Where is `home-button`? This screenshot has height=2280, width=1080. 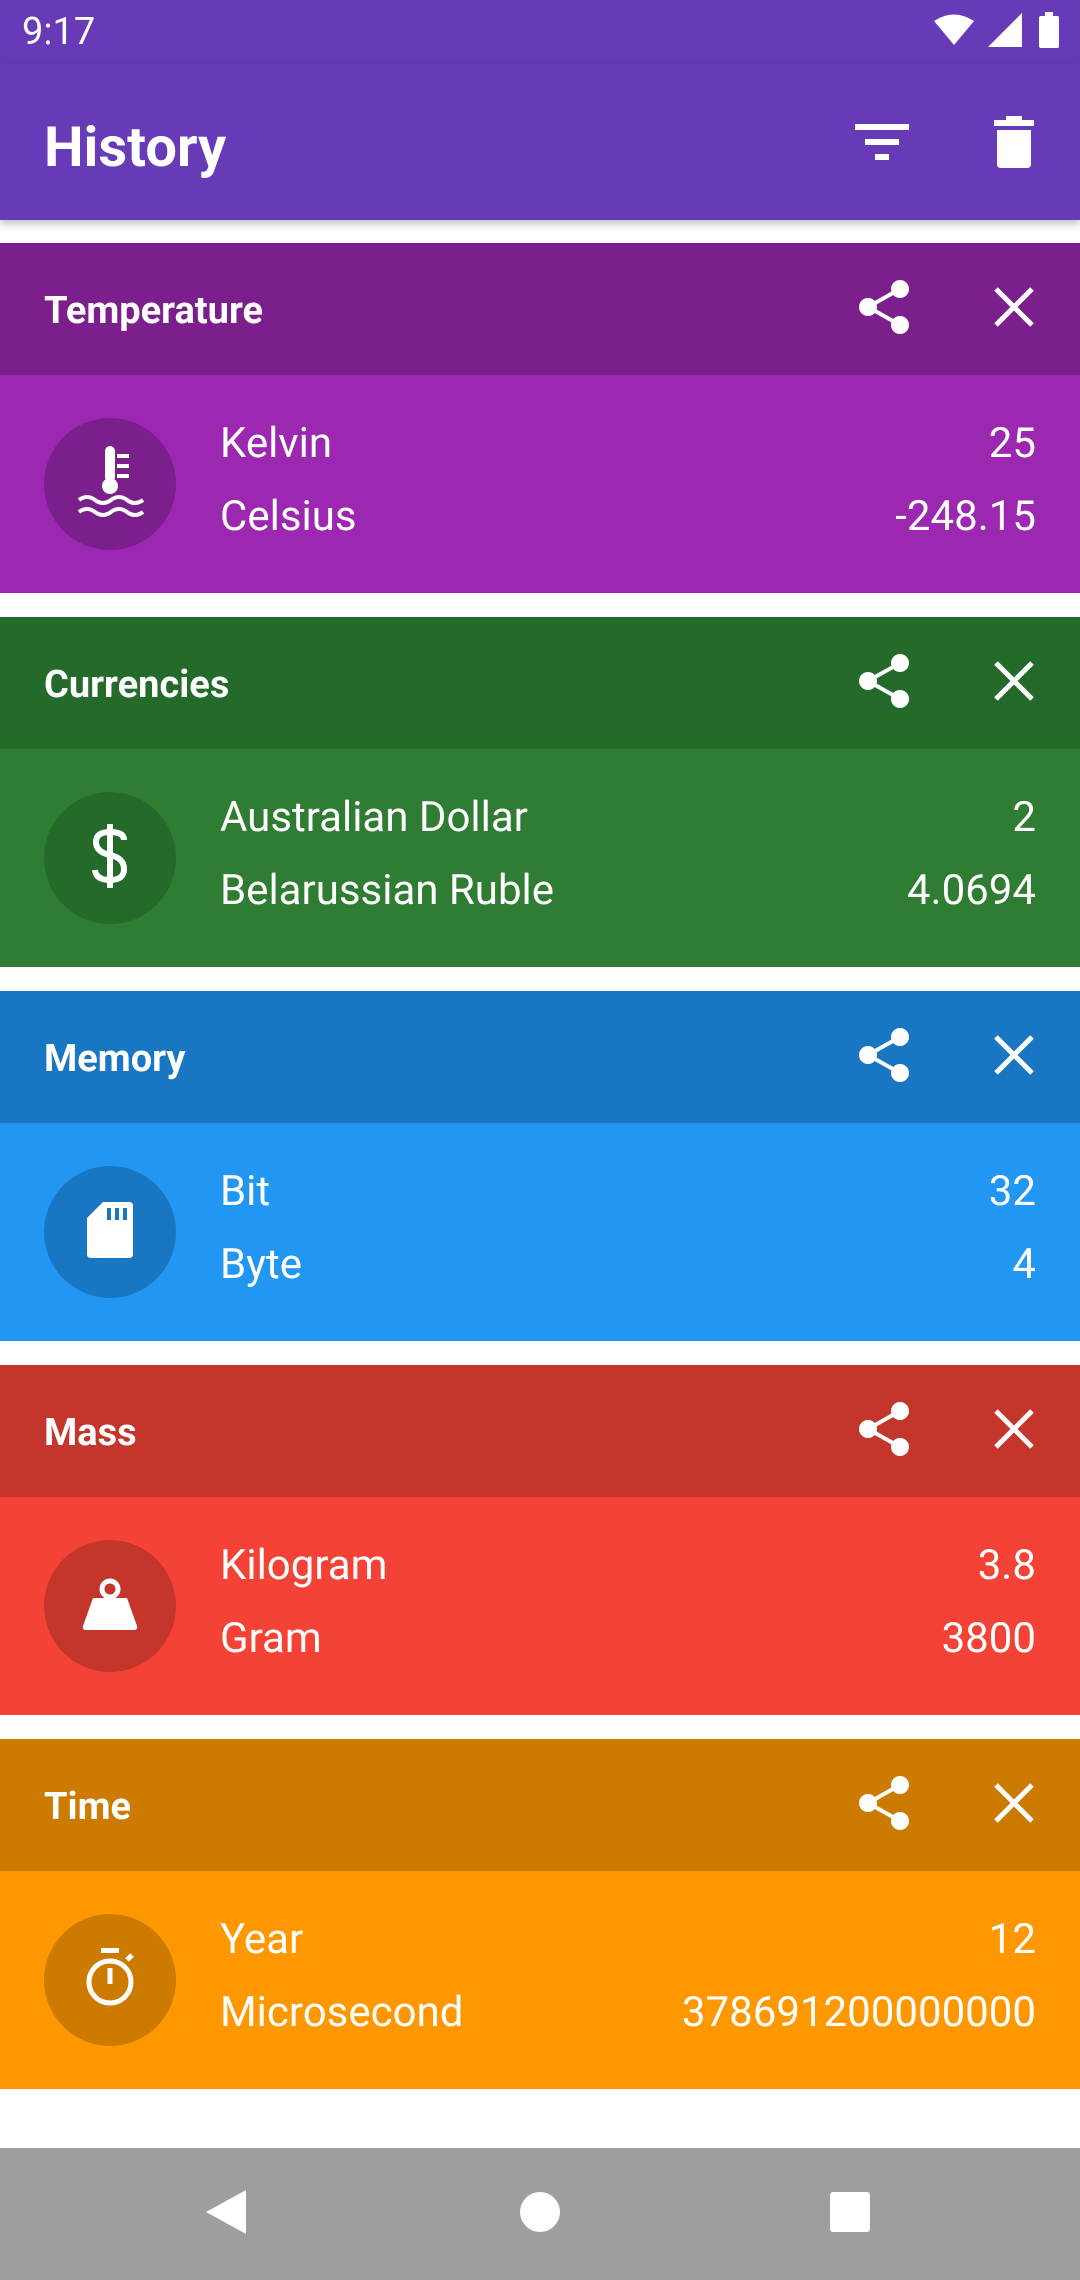
home-button is located at coordinates (540, 2214).